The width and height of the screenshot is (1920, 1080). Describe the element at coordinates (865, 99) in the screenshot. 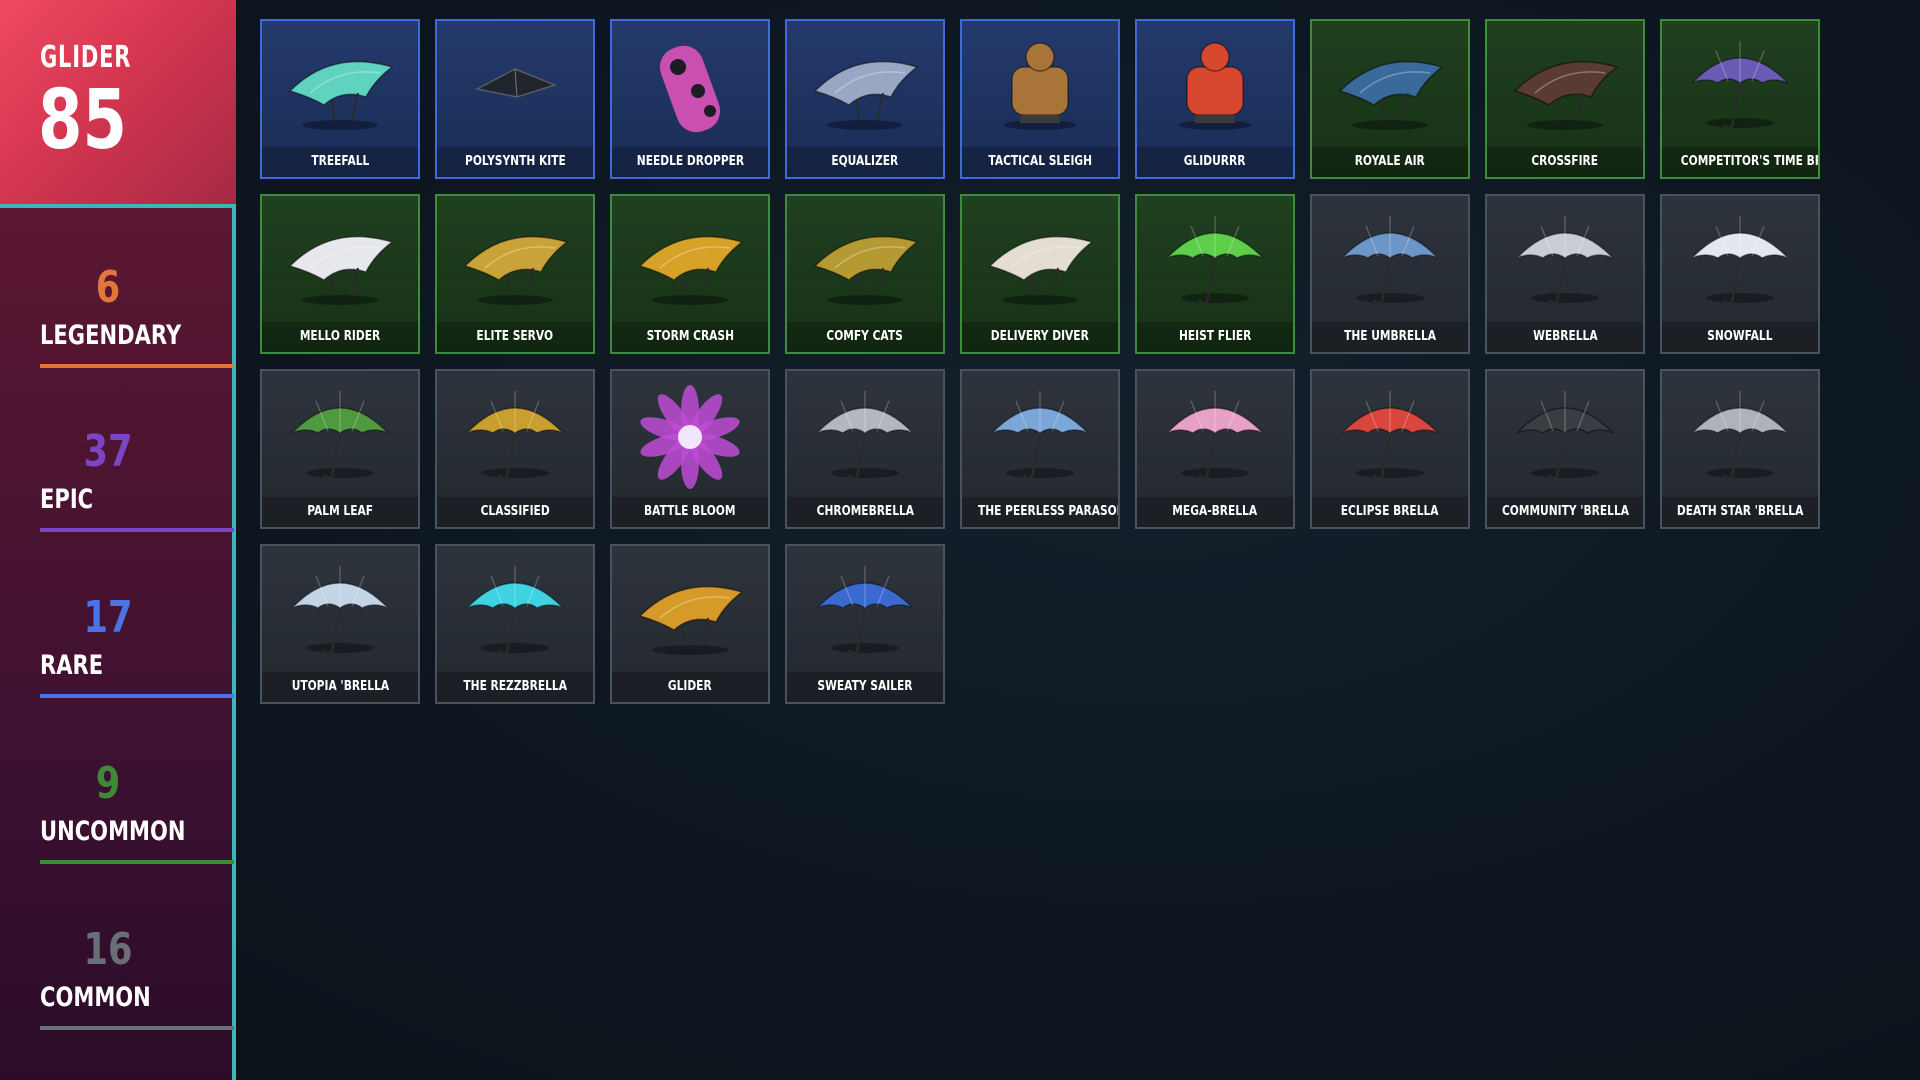

I see `item-tile: EQUALIZER` at that location.